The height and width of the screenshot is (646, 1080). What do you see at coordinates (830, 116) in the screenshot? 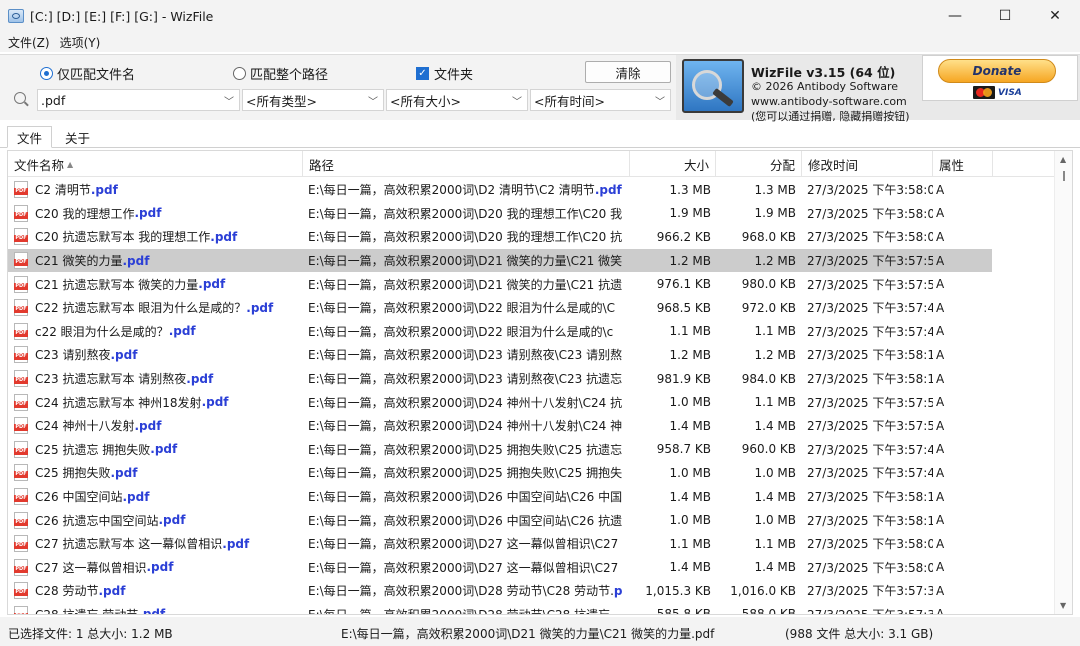
I see `donate-note: (您可以通过捐赠, 隐藏捐赠按钮)` at bounding box center [830, 116].